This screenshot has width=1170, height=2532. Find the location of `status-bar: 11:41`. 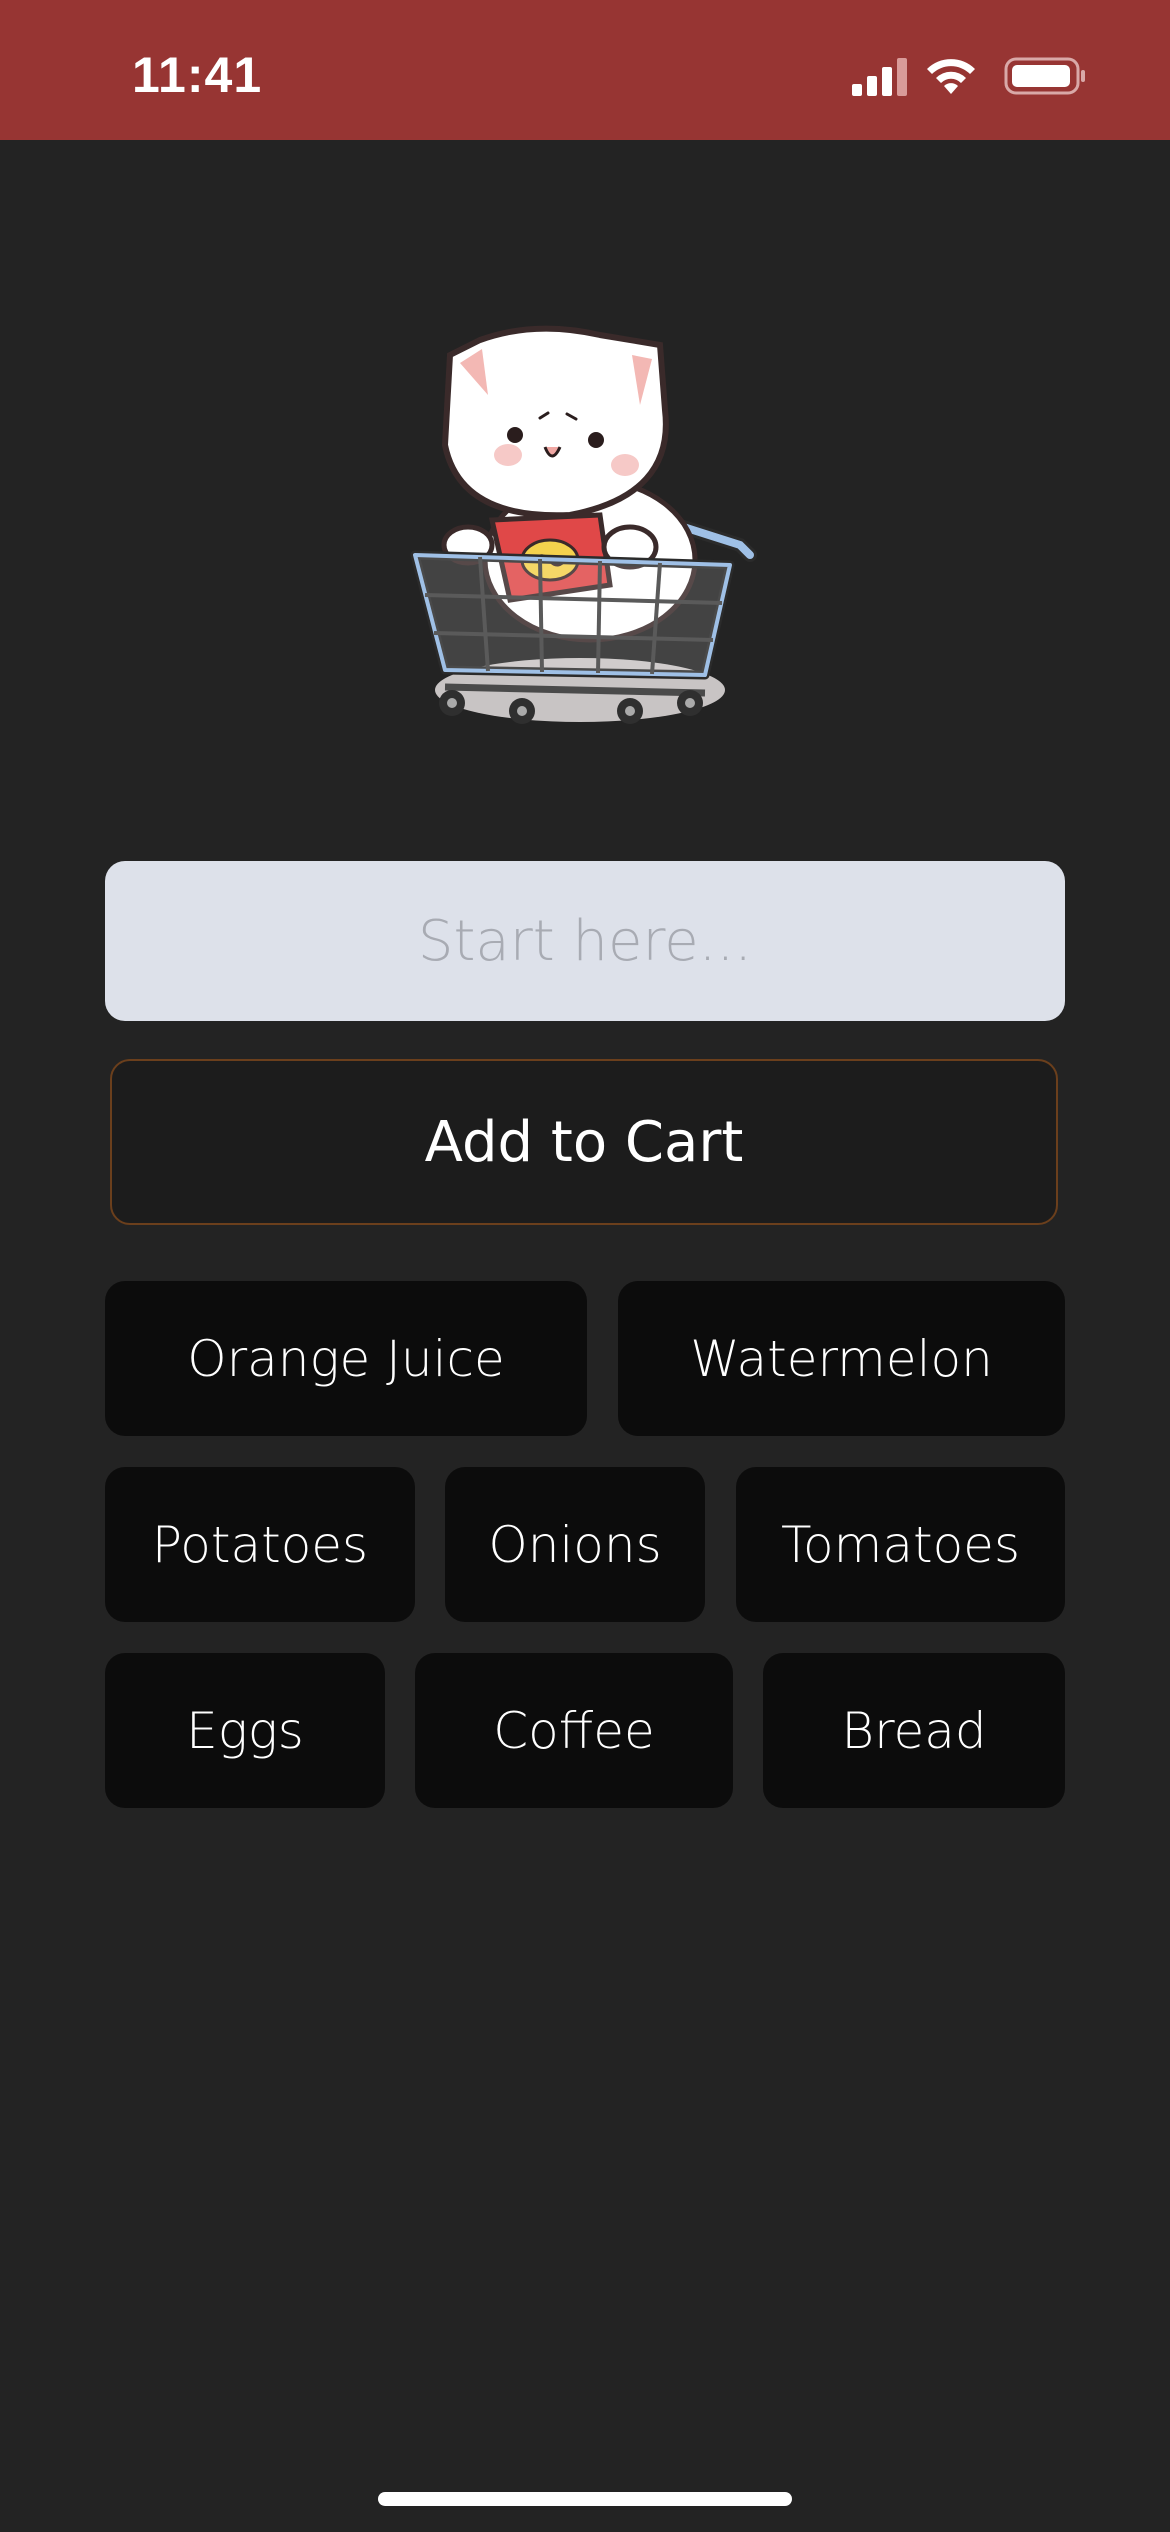

status-bar: 11:41 is located at coordinates (585, 70).